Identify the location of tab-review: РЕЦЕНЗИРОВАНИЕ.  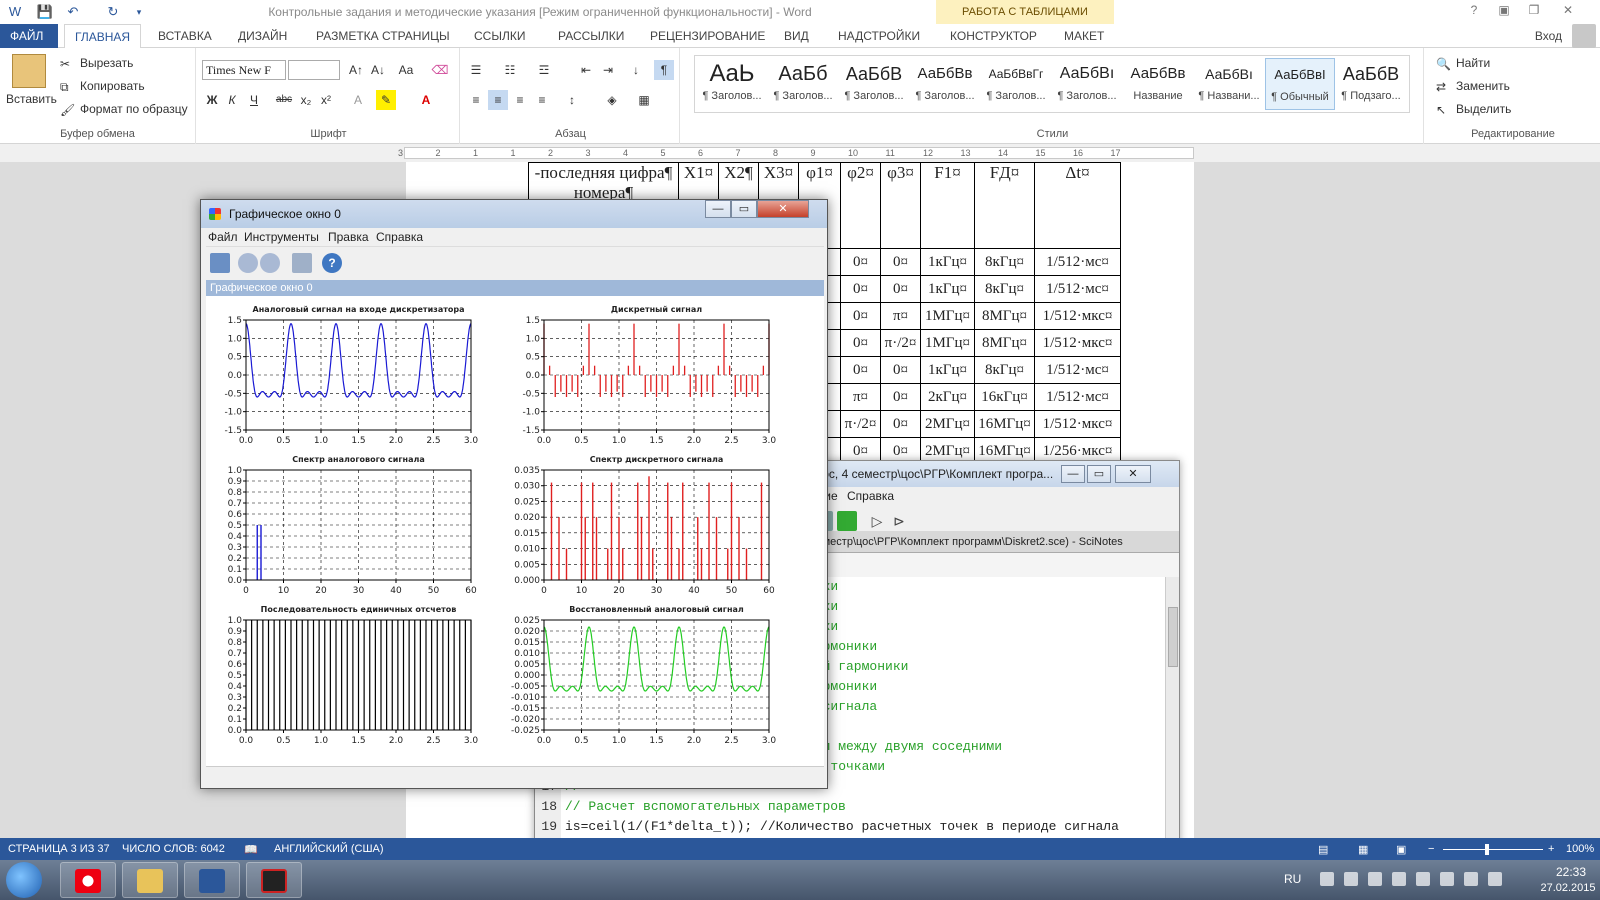
(707, 36).